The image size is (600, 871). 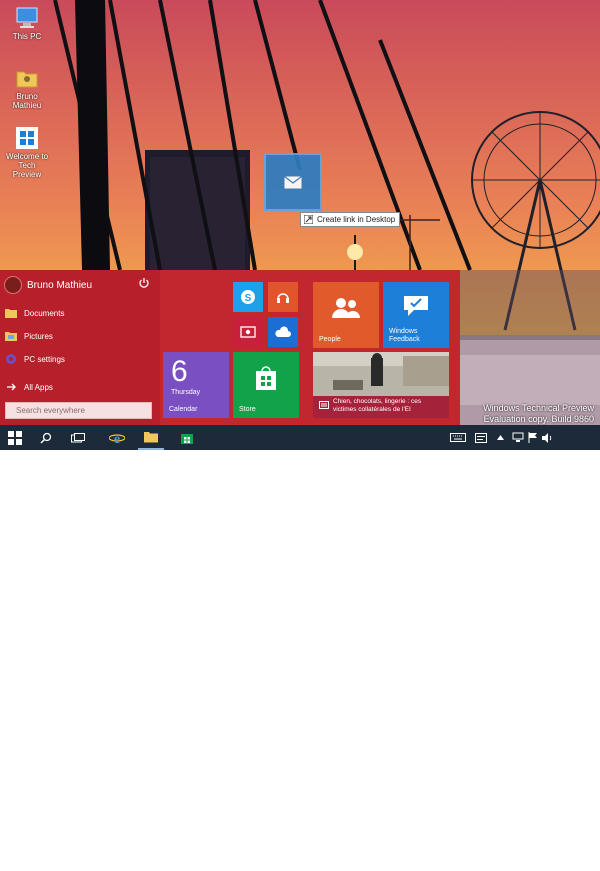 I want to click on watermark-line-2: Evaluation copy. Build 9860, so click(x=538, y=419).